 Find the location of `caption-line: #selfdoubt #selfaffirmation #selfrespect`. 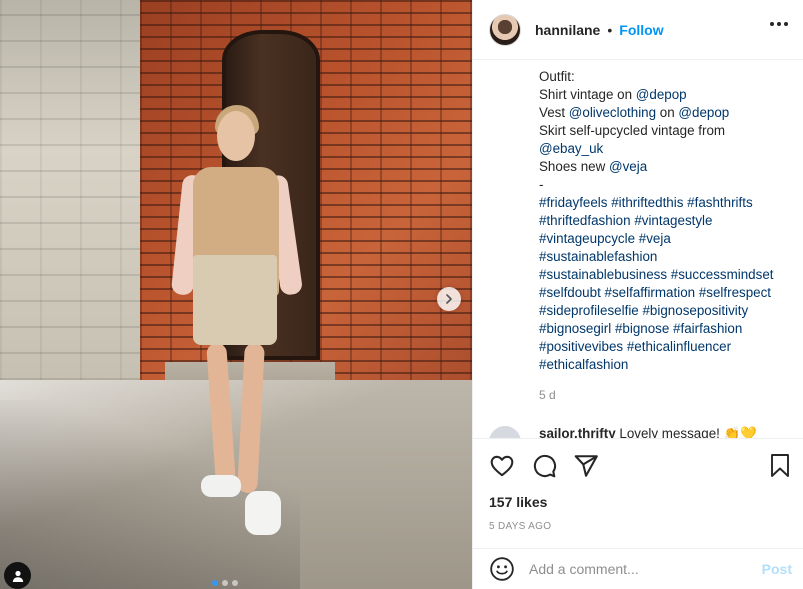

caption-line: #selfdoubt #selfaffirmation #selfrespect is located at coordinates (666, 293).